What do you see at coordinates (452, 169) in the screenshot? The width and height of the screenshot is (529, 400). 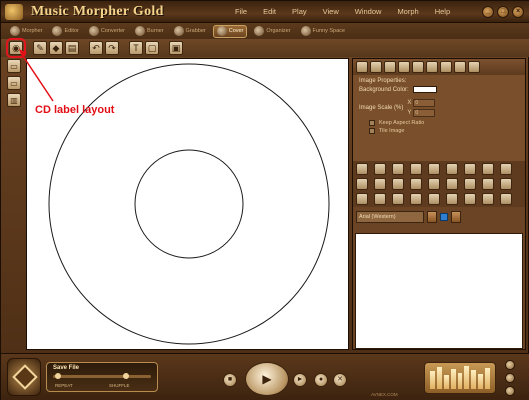 I see `layer-2-icon` at bounding box center [452, 169].